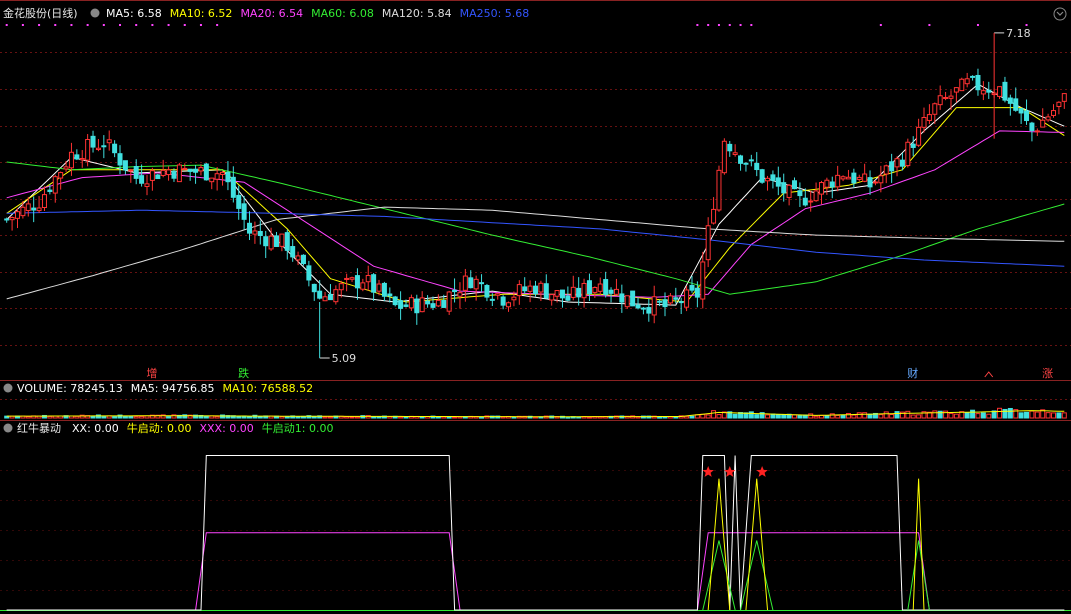  I want to click on event-marker: 财, so click(912, 373).